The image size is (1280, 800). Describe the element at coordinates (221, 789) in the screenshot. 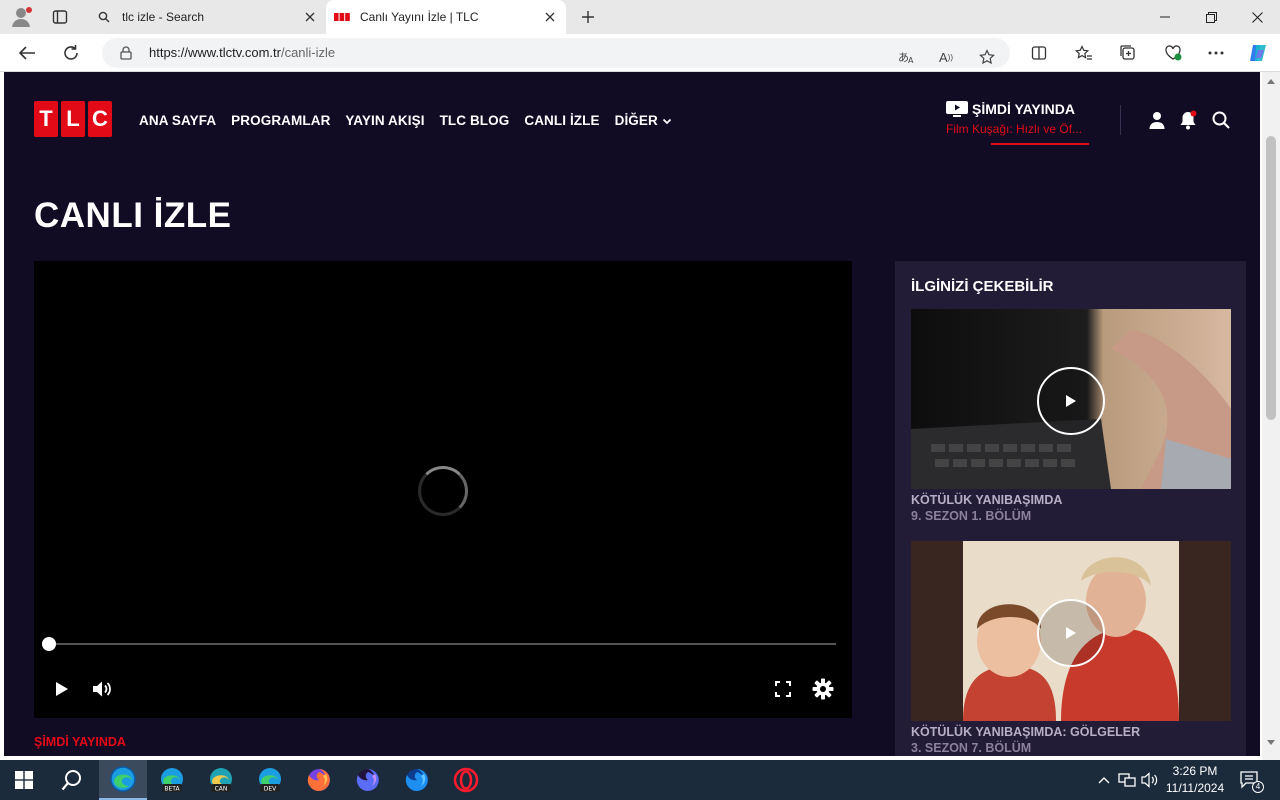

I see `badge-can: CAN` at that location.